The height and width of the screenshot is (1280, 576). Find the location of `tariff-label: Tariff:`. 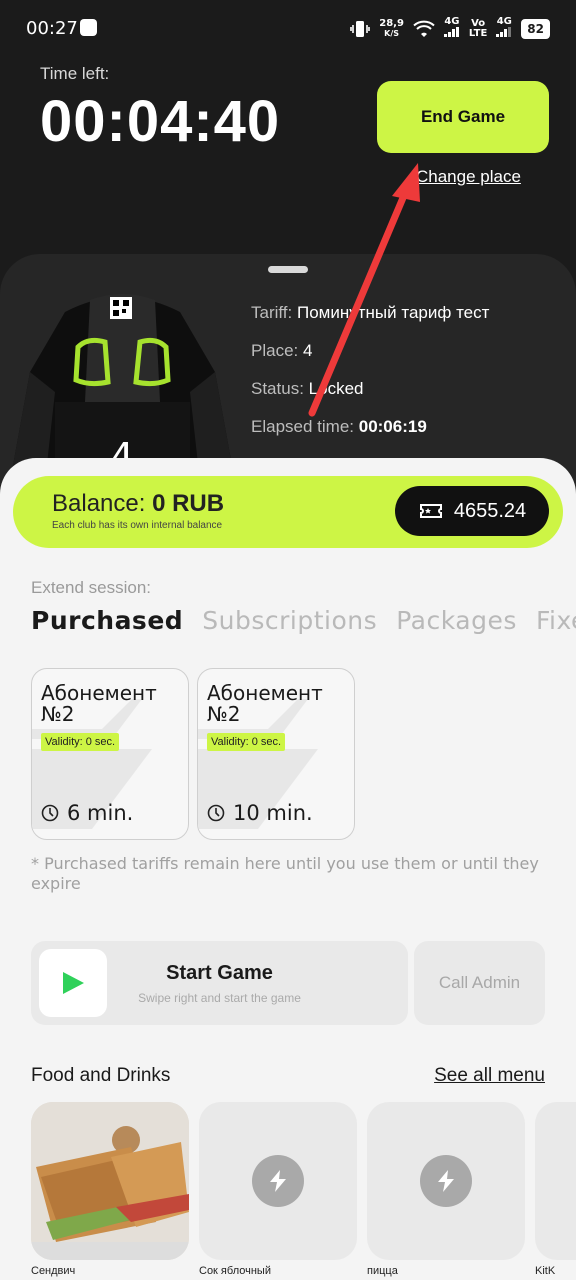

tariff-label: Tariff: is located at coordinates (272, 312).